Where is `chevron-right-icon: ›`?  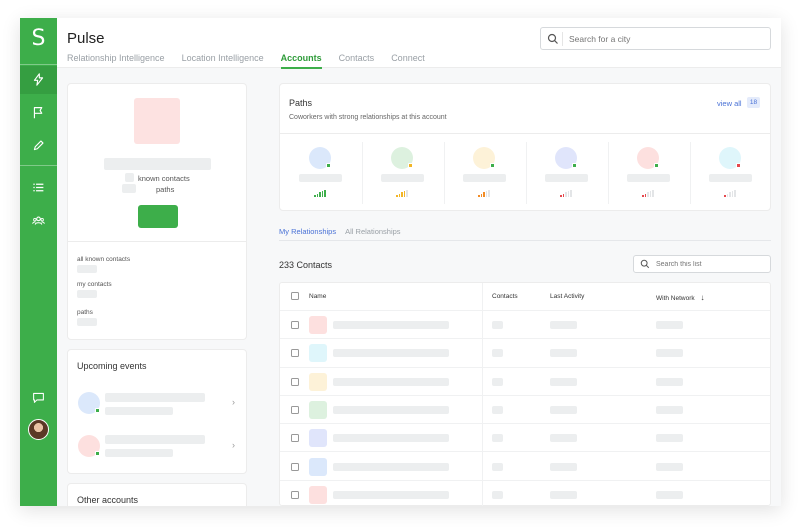
chevron-right-icon: › is located at coordinates (233, 402).